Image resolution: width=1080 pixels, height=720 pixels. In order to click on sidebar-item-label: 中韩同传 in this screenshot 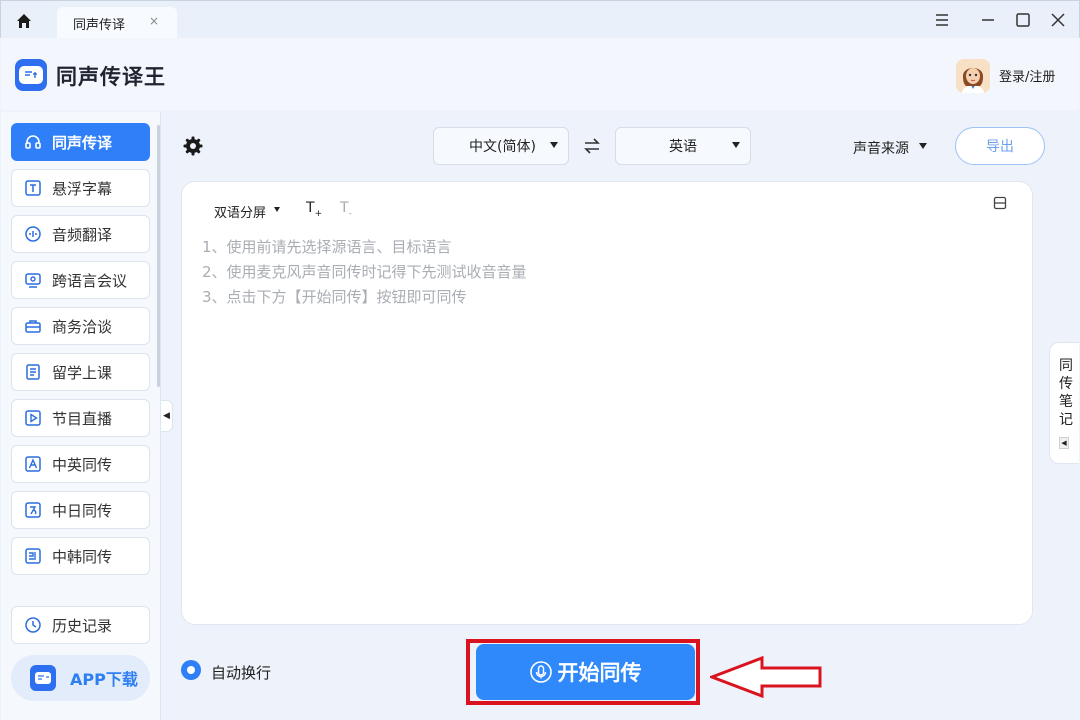, I will do `click(82, 556)`.